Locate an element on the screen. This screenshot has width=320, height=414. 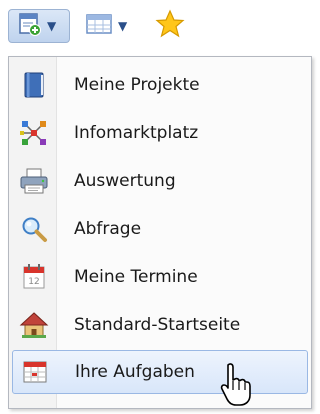
menu-item-ihre-aufgaben: Ihre Aufgaben is located at coordinates (160, 372).